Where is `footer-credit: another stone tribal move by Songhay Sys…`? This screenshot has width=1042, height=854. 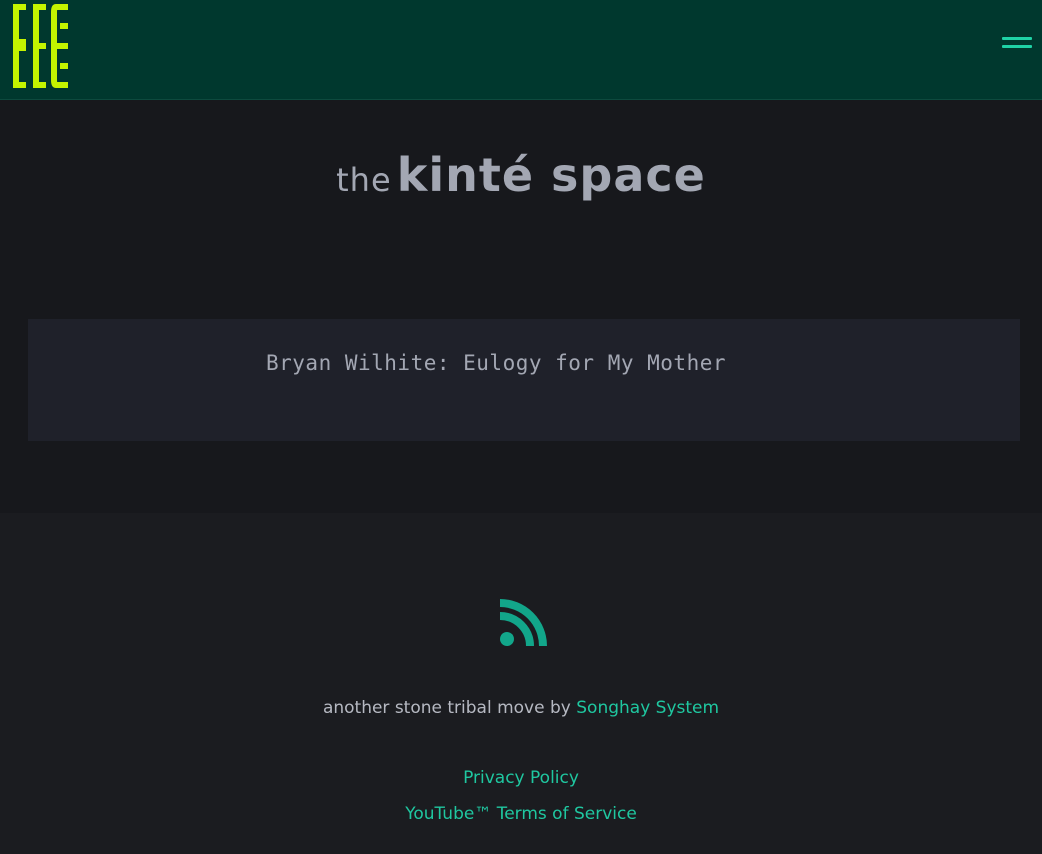 footer-credit: another stone tribal move by Songhay Sys… is located at coordinates (521, 708).